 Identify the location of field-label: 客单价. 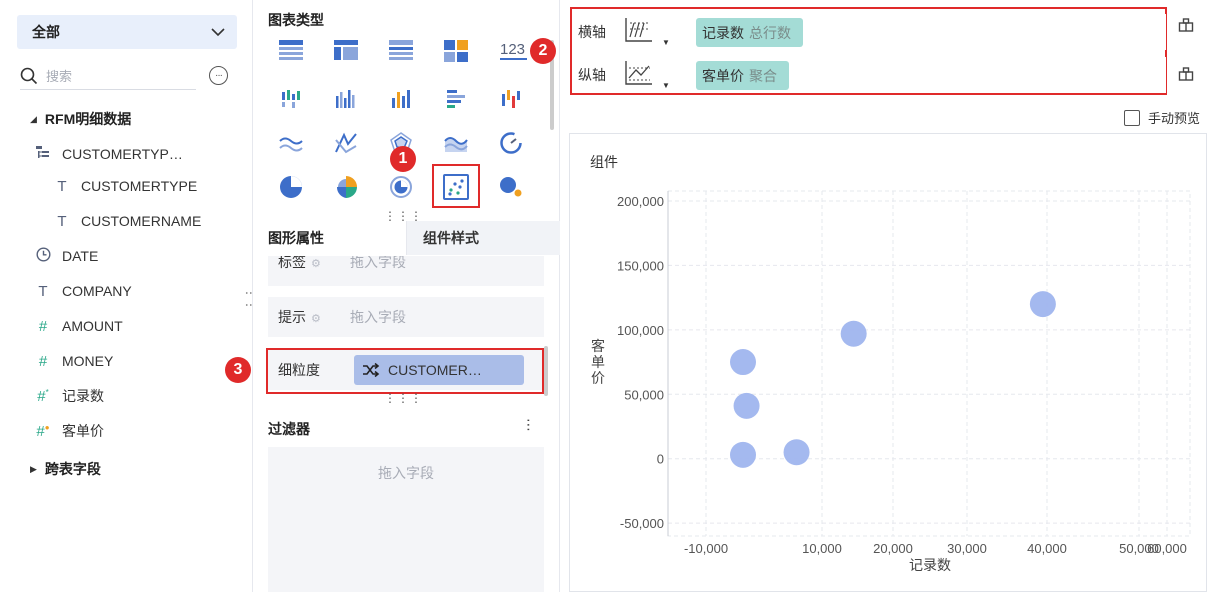
(83, 431).